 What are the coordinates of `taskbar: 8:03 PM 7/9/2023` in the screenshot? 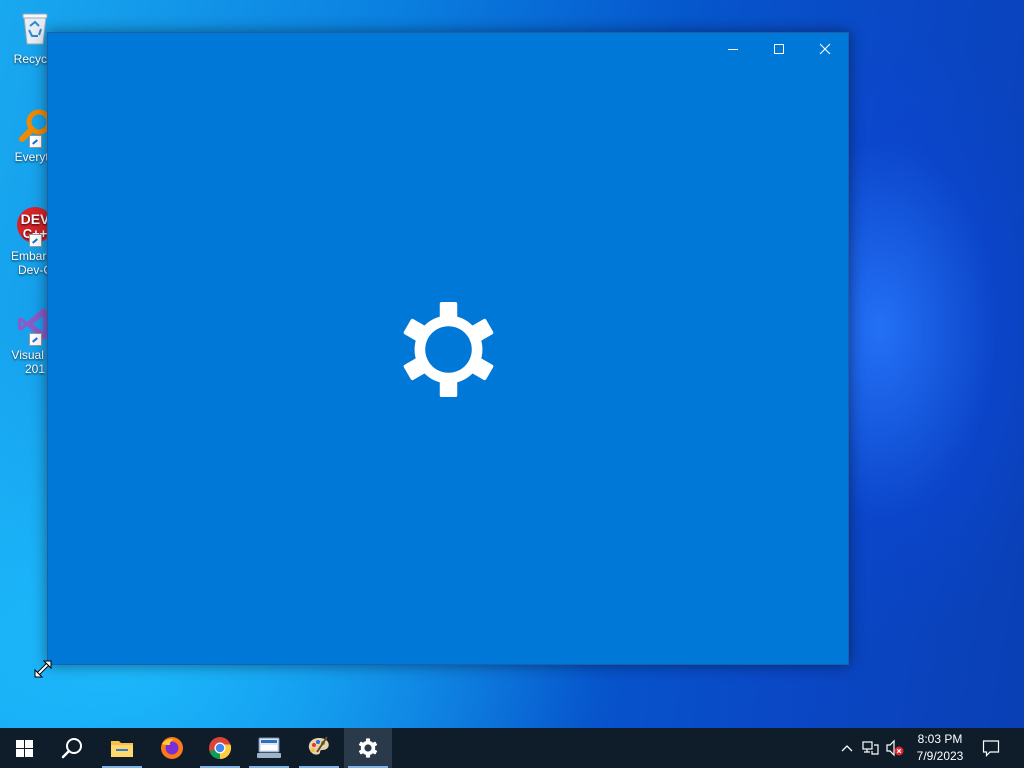 It's located at (512, 748).